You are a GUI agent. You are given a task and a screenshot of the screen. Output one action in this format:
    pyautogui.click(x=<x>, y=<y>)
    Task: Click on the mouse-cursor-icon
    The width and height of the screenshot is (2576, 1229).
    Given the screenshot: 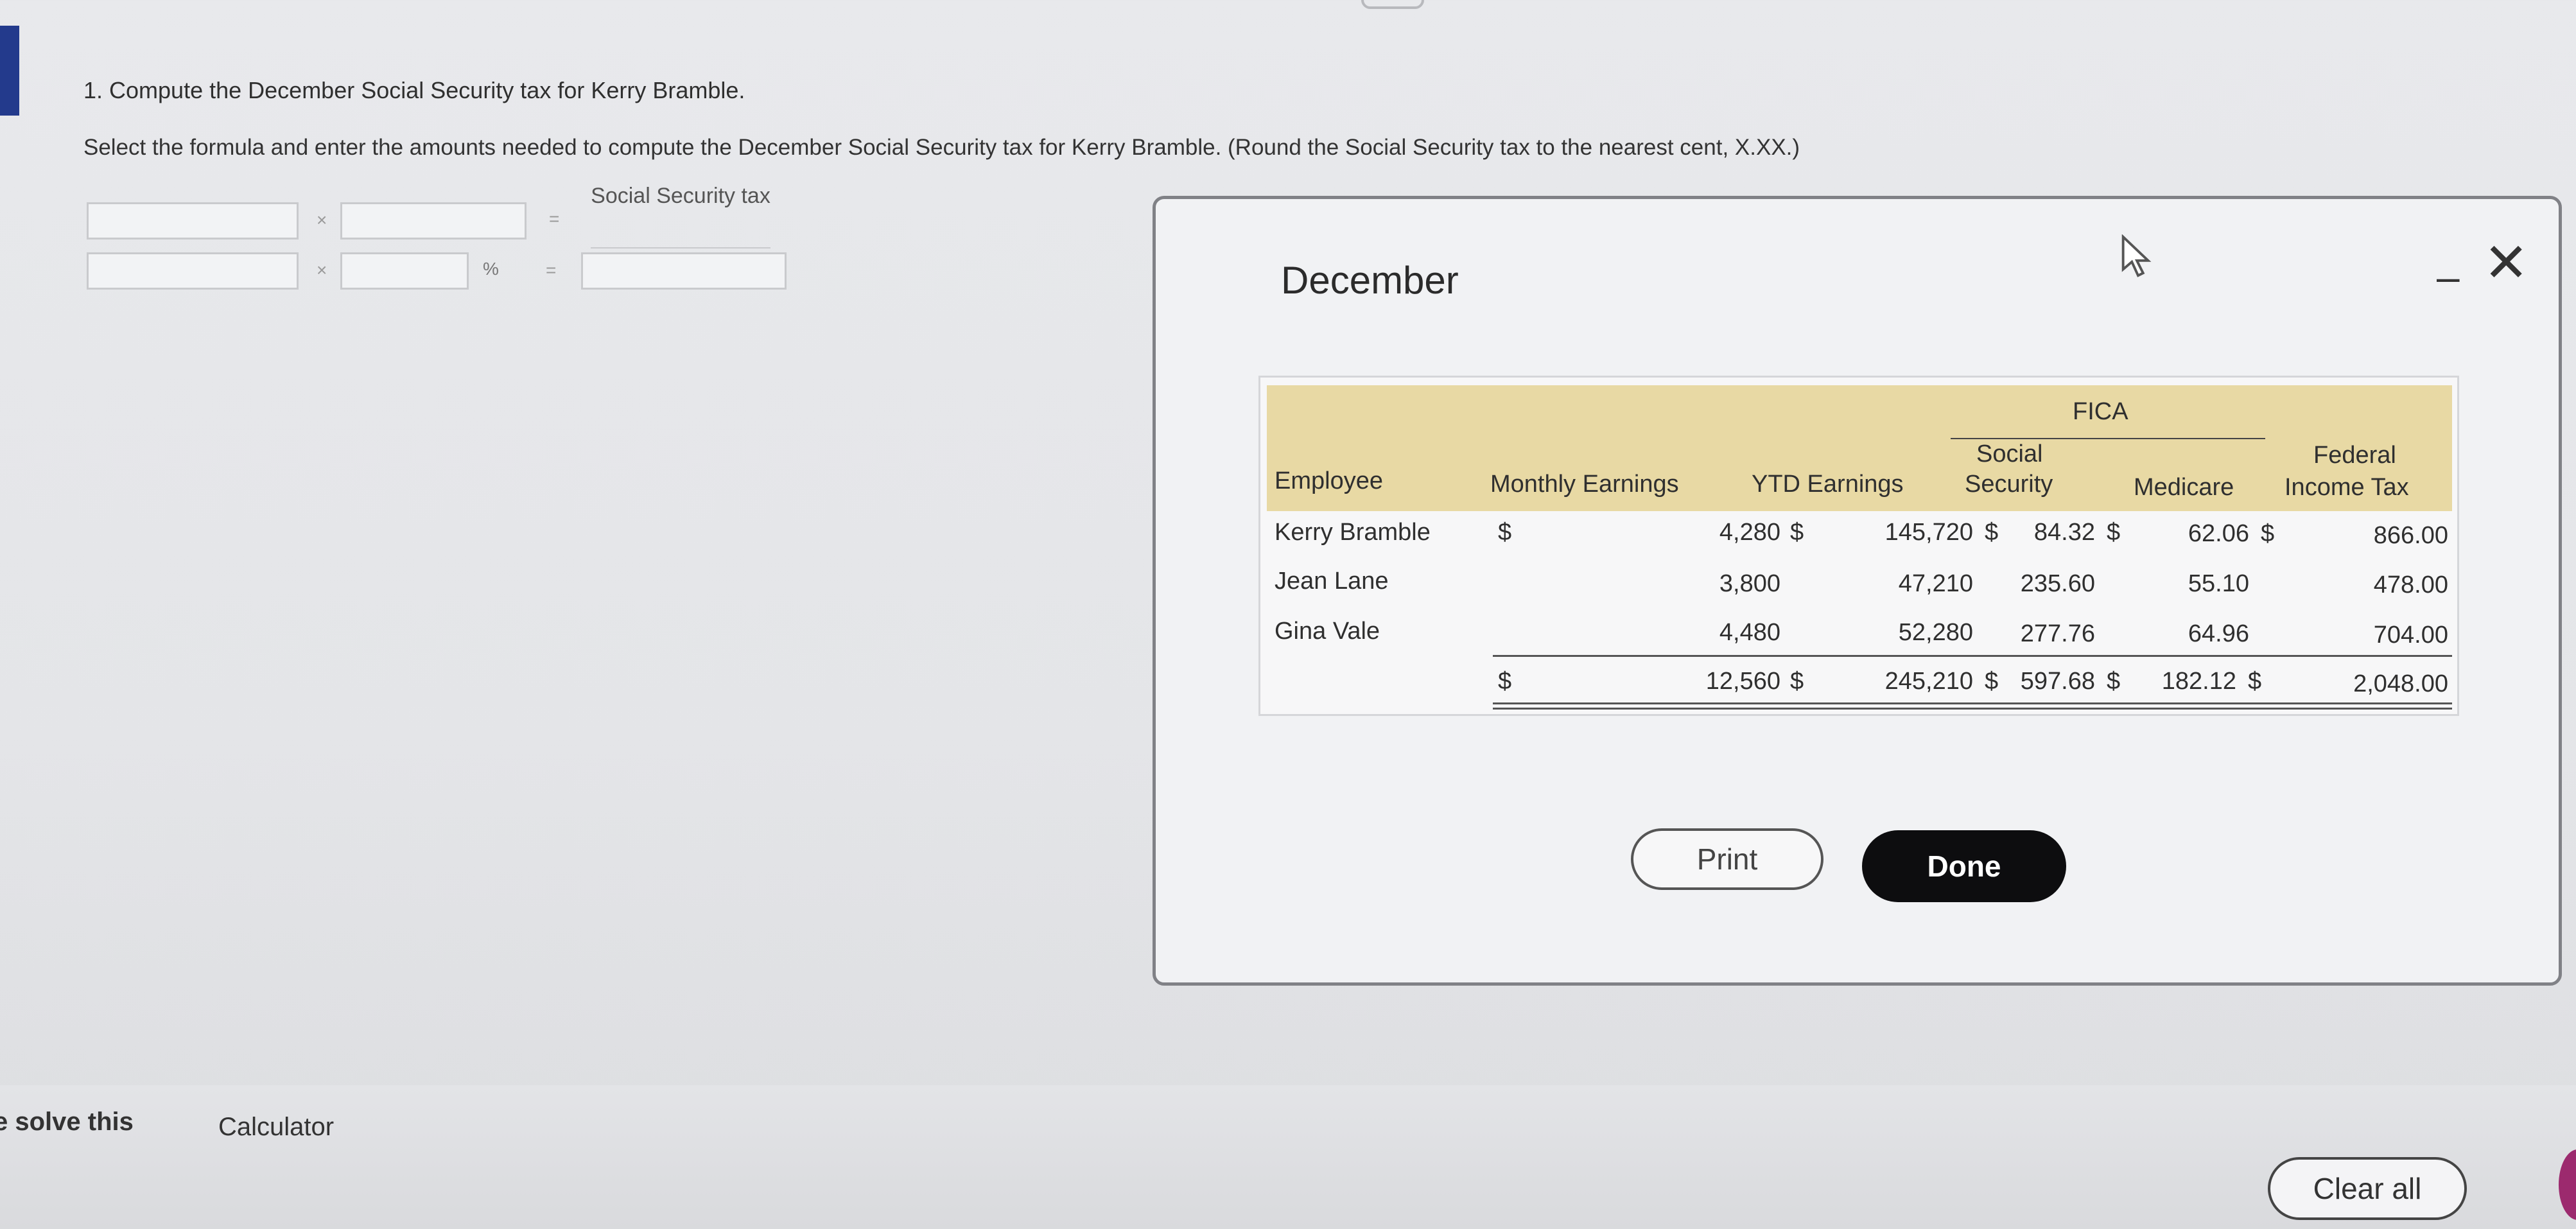 What is the action you would take?
    pyautogui.click(x=2136, y=256)
    